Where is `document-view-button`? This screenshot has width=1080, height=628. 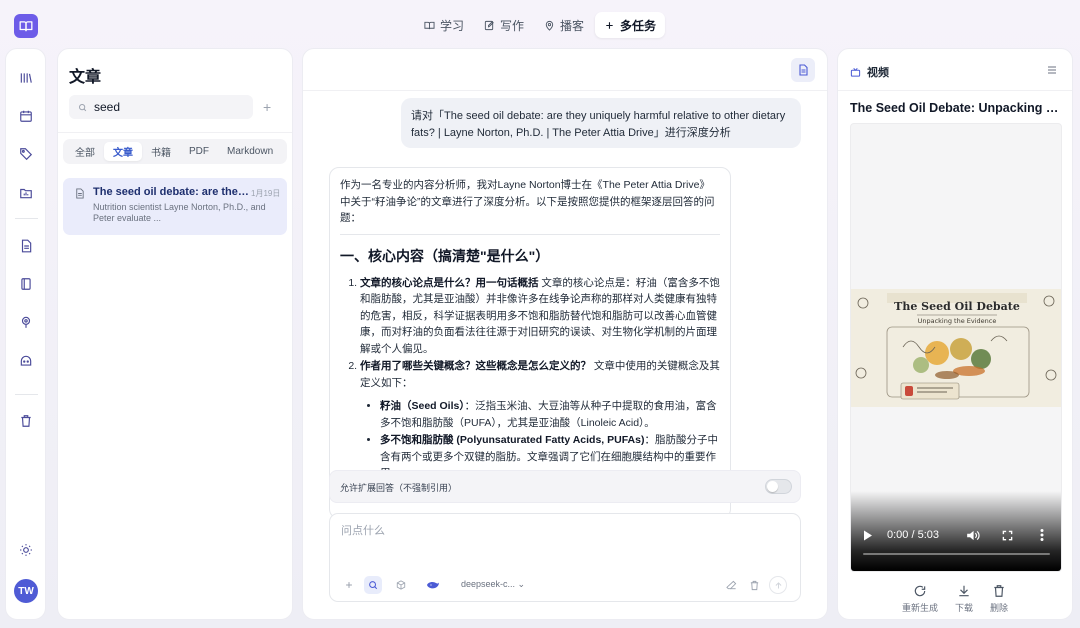 document-view-button is located at coordinates (803, 70).